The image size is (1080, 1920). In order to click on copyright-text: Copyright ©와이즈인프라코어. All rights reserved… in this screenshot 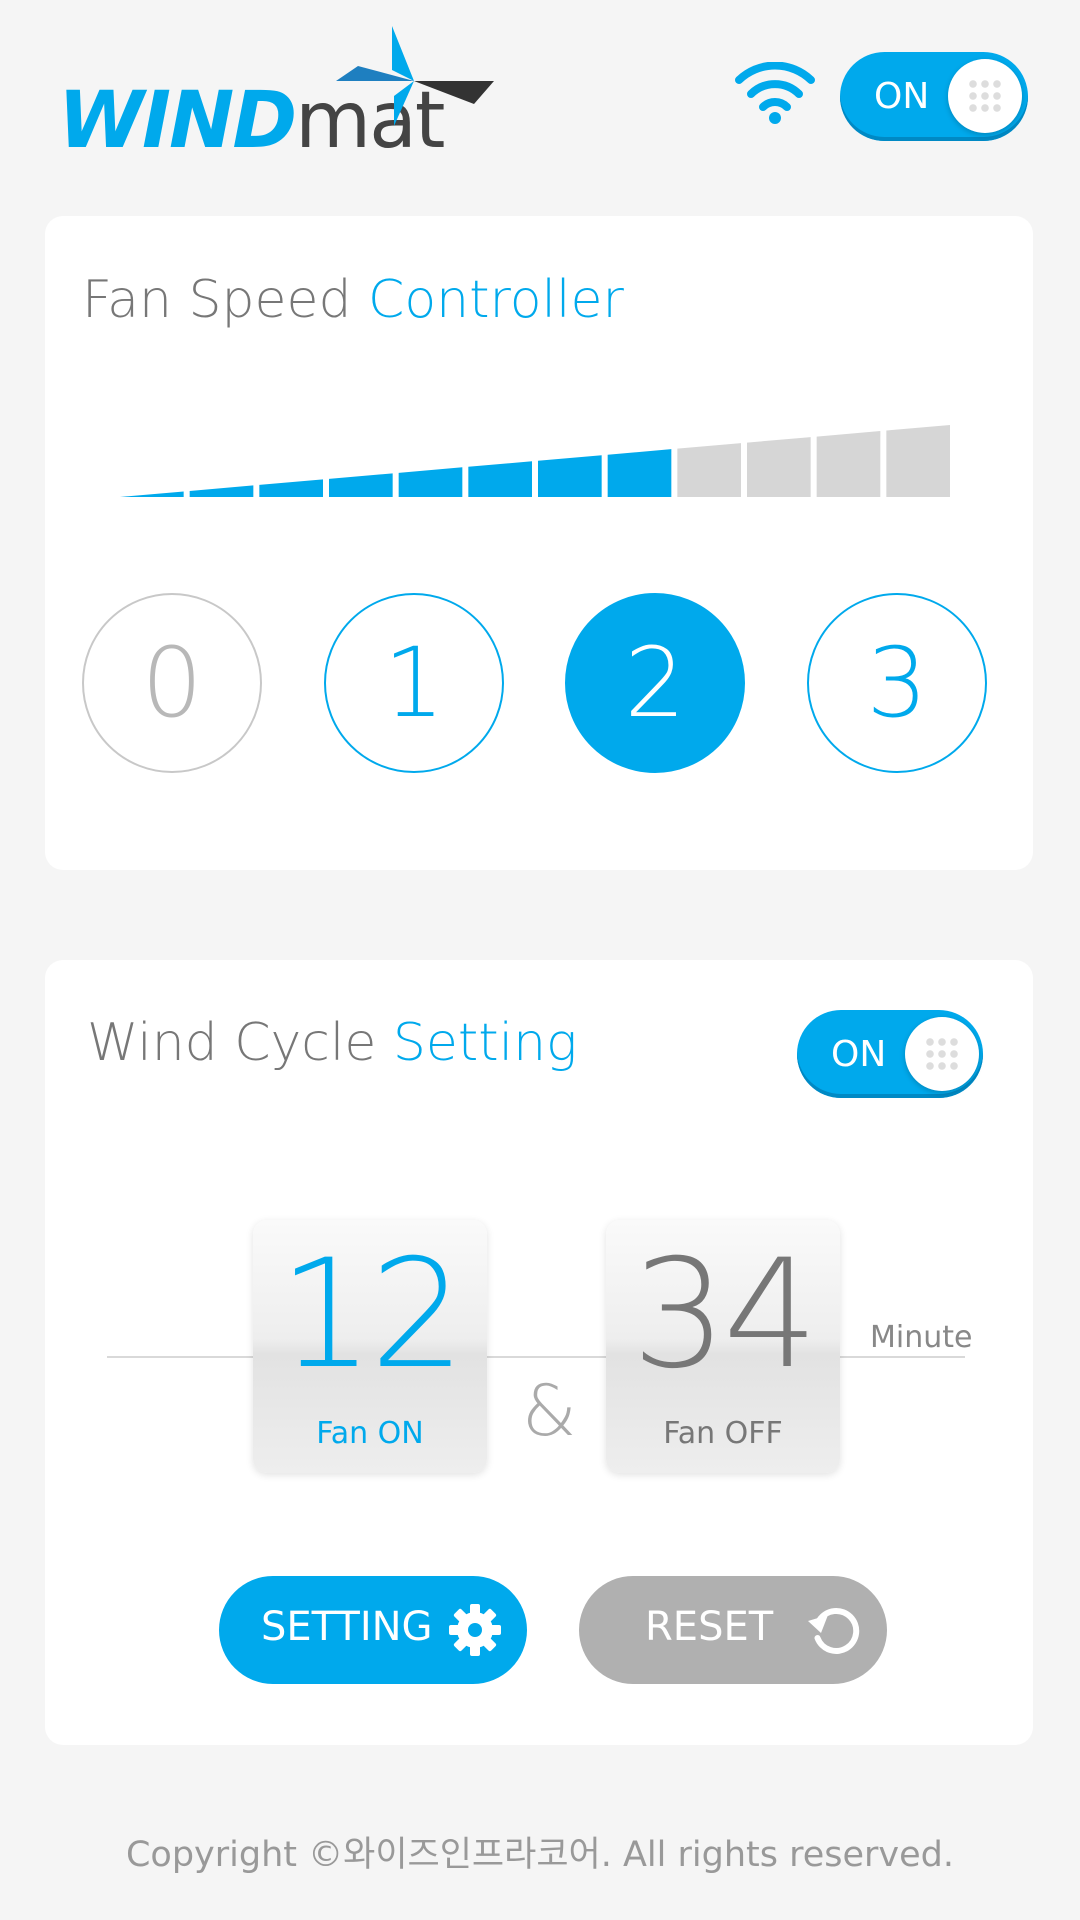, I will do `click(539, 1855)`.